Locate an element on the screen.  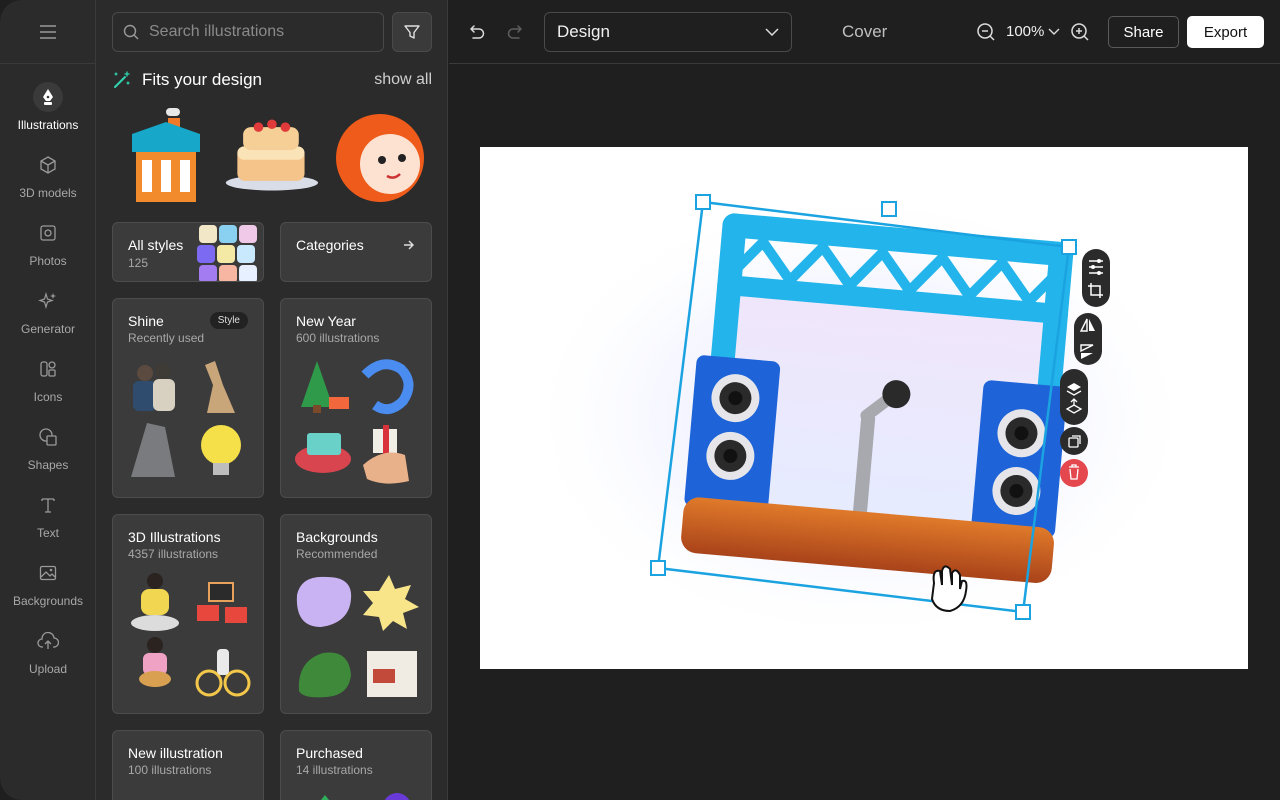
undo-icon is located at coordinates (477, 32).